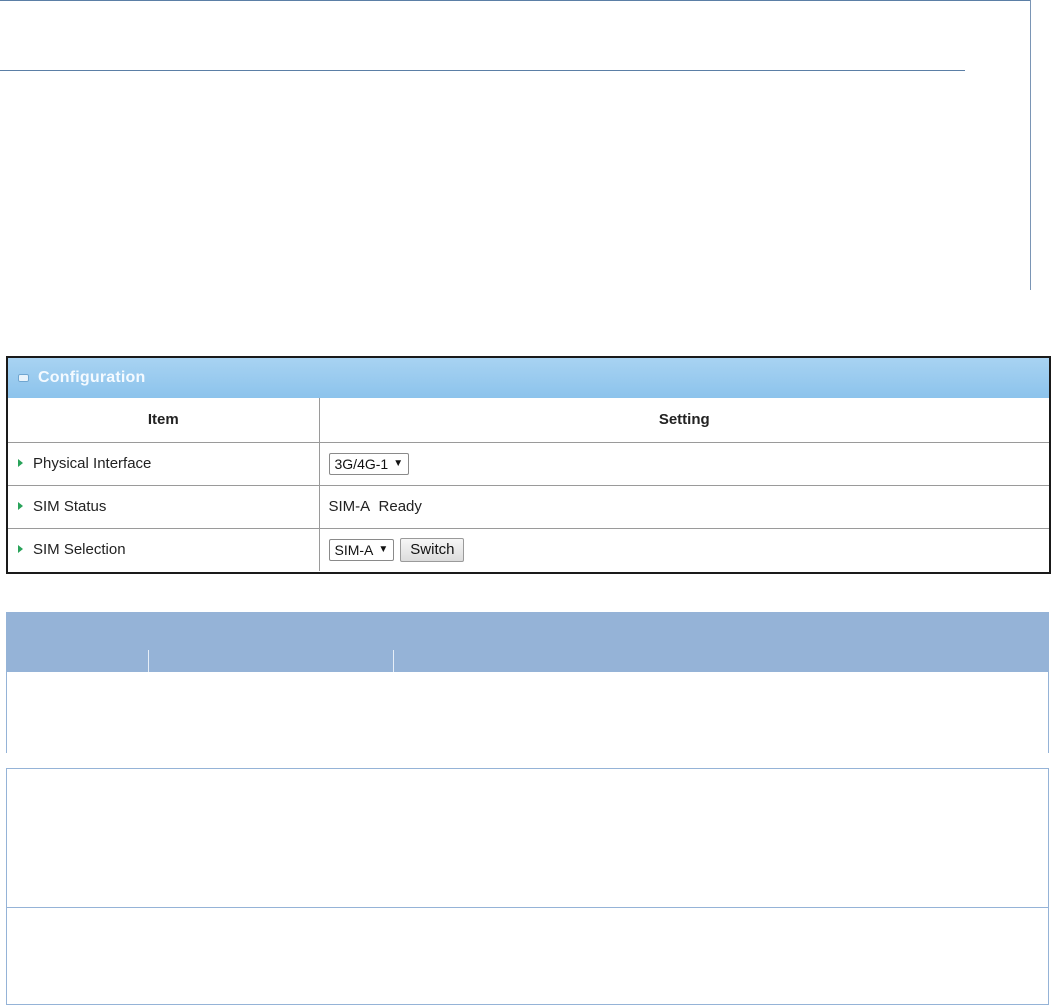 The width and height of the screenshot is (1056, 1006). I want to click on physical-interface-value: 3G/4G-1, so click(361, 463).